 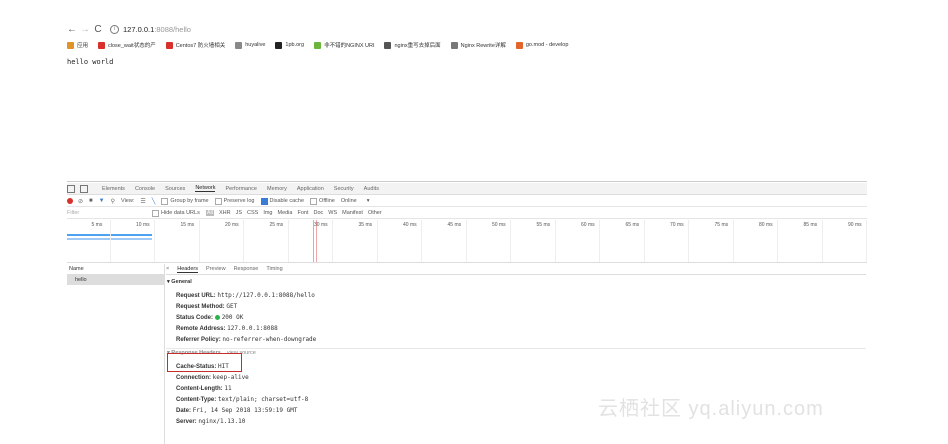 I want to click on inspect-element-icon, so click(x=71, y=188).